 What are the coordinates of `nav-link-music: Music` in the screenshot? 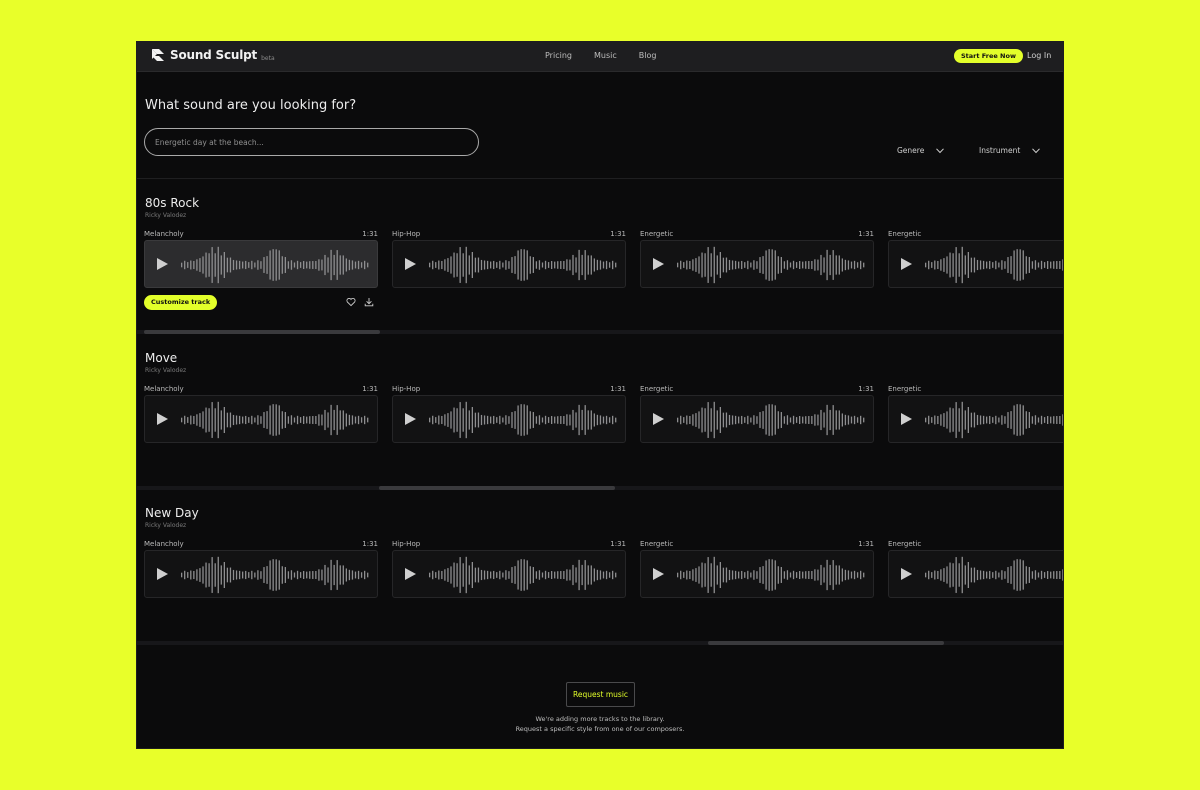 It's located at (605, 55).